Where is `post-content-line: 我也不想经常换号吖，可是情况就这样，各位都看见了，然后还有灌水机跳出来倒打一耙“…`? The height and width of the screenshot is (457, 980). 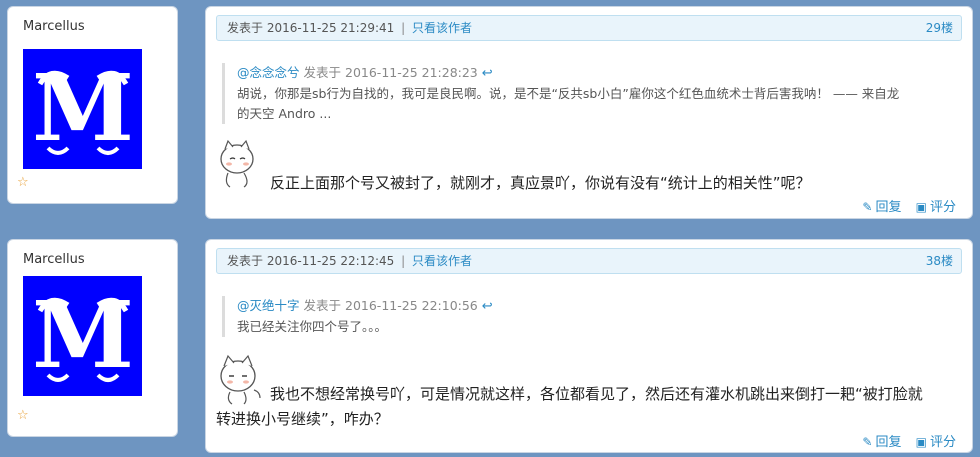
post-content-line: 我也不想经常换号吖，可是情况就这样，各位都看见了，然后还有灌水机跳出来倒打一耙“… is located at coordinates (596, 394).